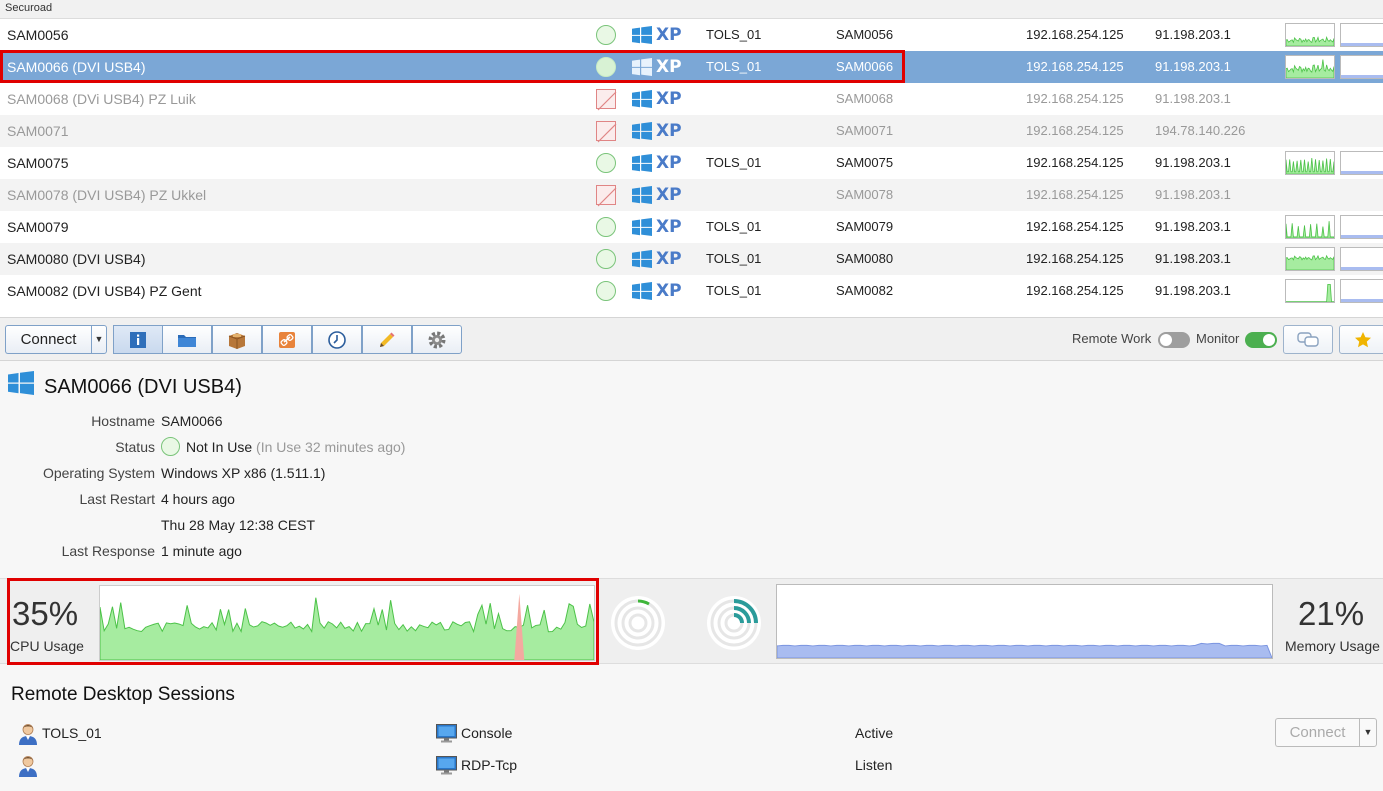 The image size is (1383, 791). Describe the element at coordinates (1261, 340) in the screenshot. I see `monitor-toggle` at that location.